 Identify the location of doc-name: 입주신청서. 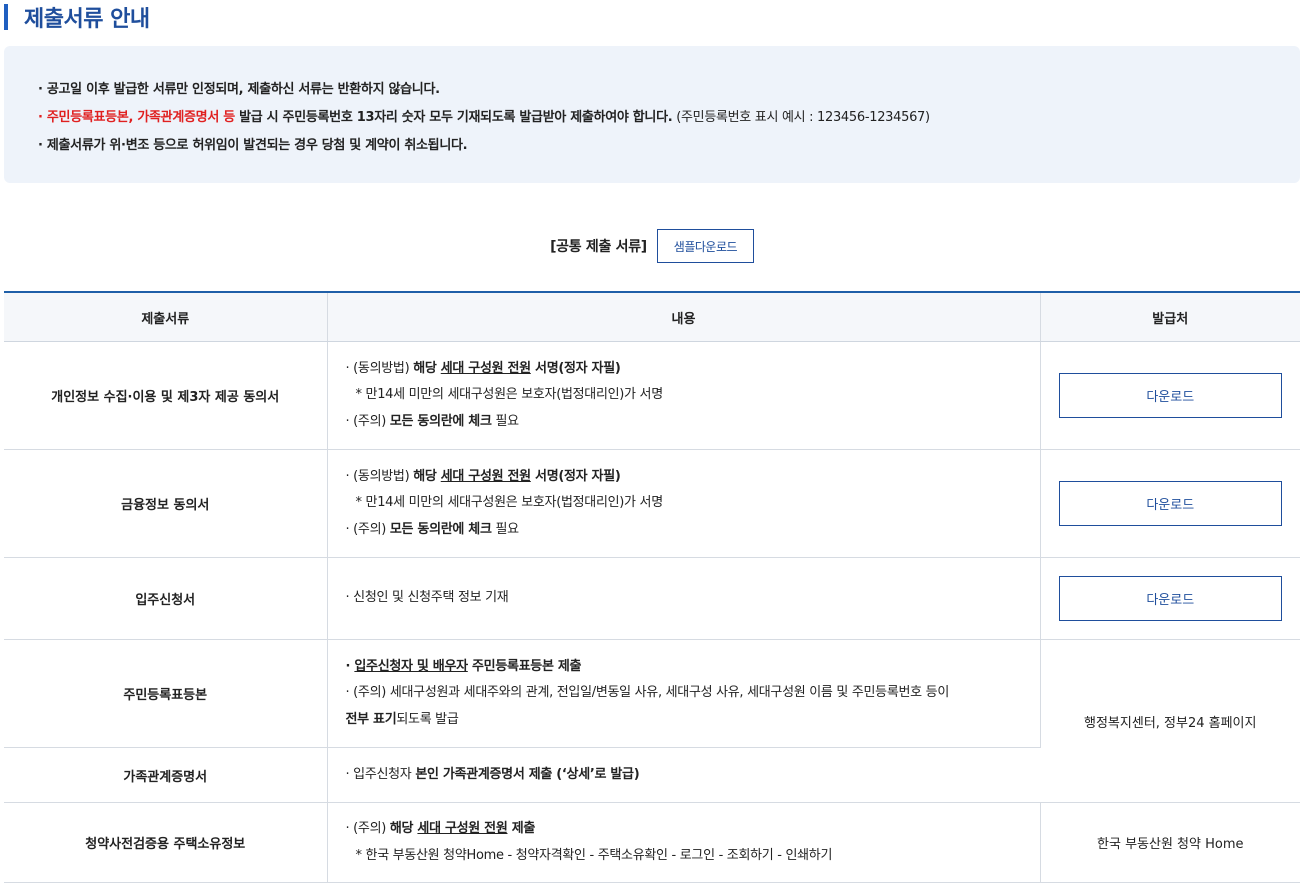
(166, 598).